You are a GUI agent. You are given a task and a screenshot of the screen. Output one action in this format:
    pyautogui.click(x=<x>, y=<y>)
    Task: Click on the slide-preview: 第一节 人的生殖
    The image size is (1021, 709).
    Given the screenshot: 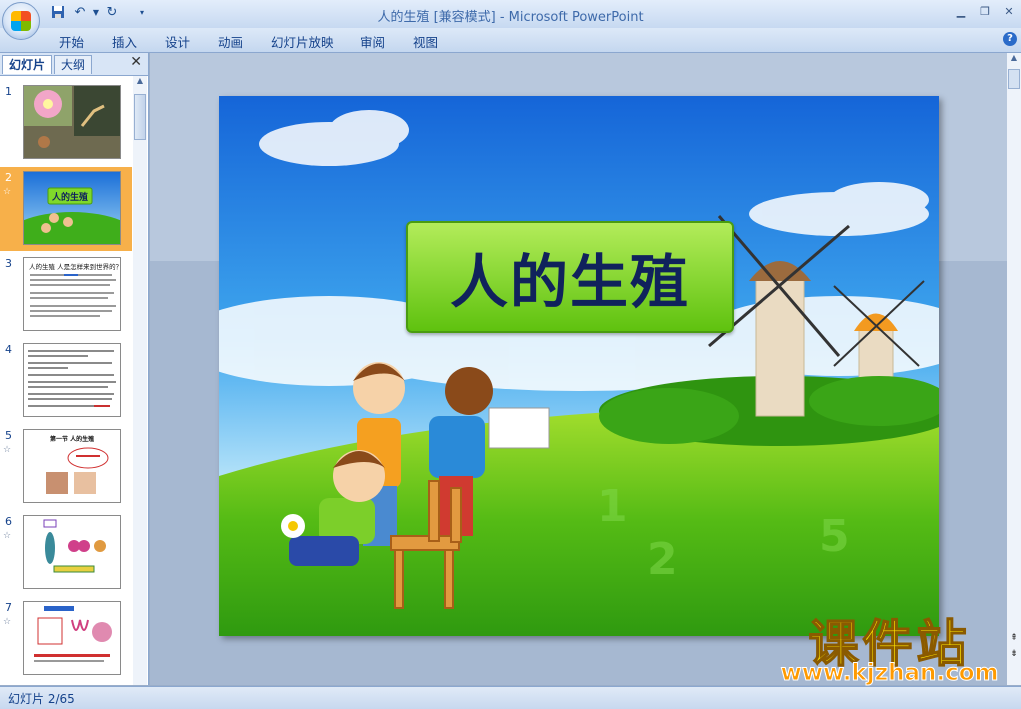 What is the action you would take?
    pyautogui.click(x=72, y=466)
    